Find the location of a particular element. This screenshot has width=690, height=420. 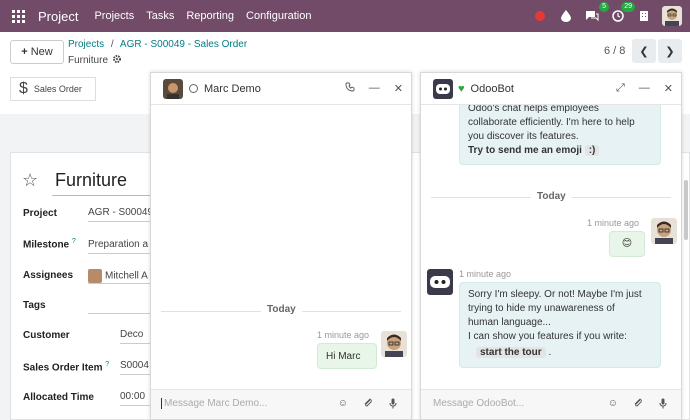

sales-order-smart-button: $ Sales Order is located at coordinates (53, 89).